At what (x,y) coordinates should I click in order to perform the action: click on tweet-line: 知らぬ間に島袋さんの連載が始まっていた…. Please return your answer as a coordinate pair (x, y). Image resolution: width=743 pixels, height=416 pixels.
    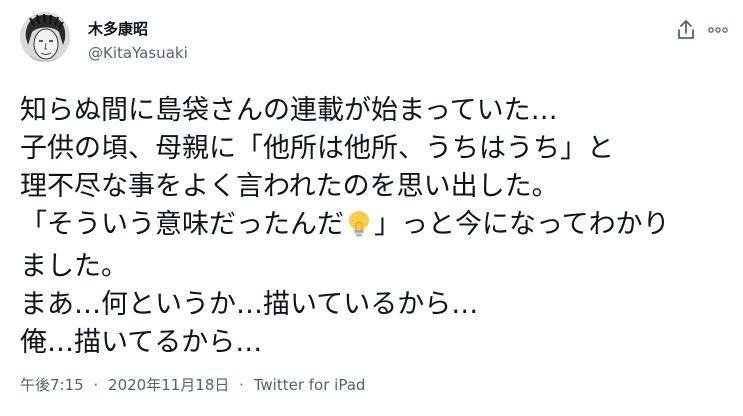
    Looking at the image, I should click on (289, 110).